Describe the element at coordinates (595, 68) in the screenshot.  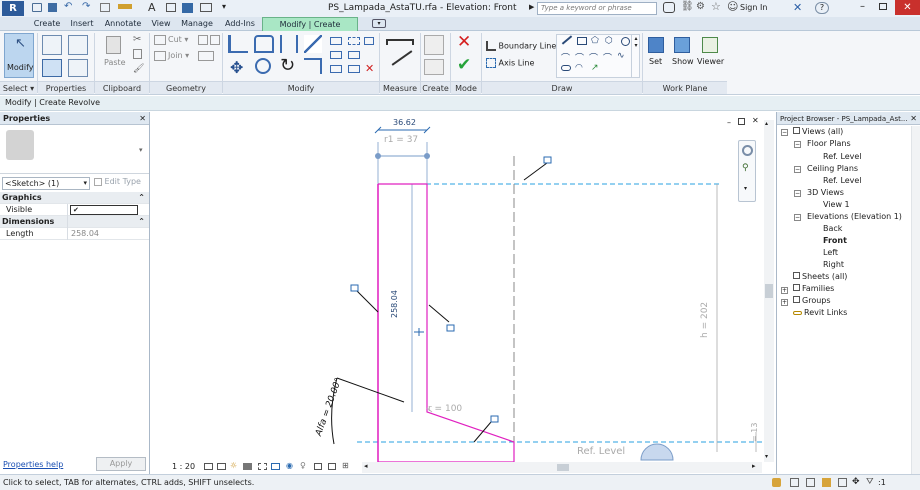
I see `pick-lines-icon: ↗` at that location.